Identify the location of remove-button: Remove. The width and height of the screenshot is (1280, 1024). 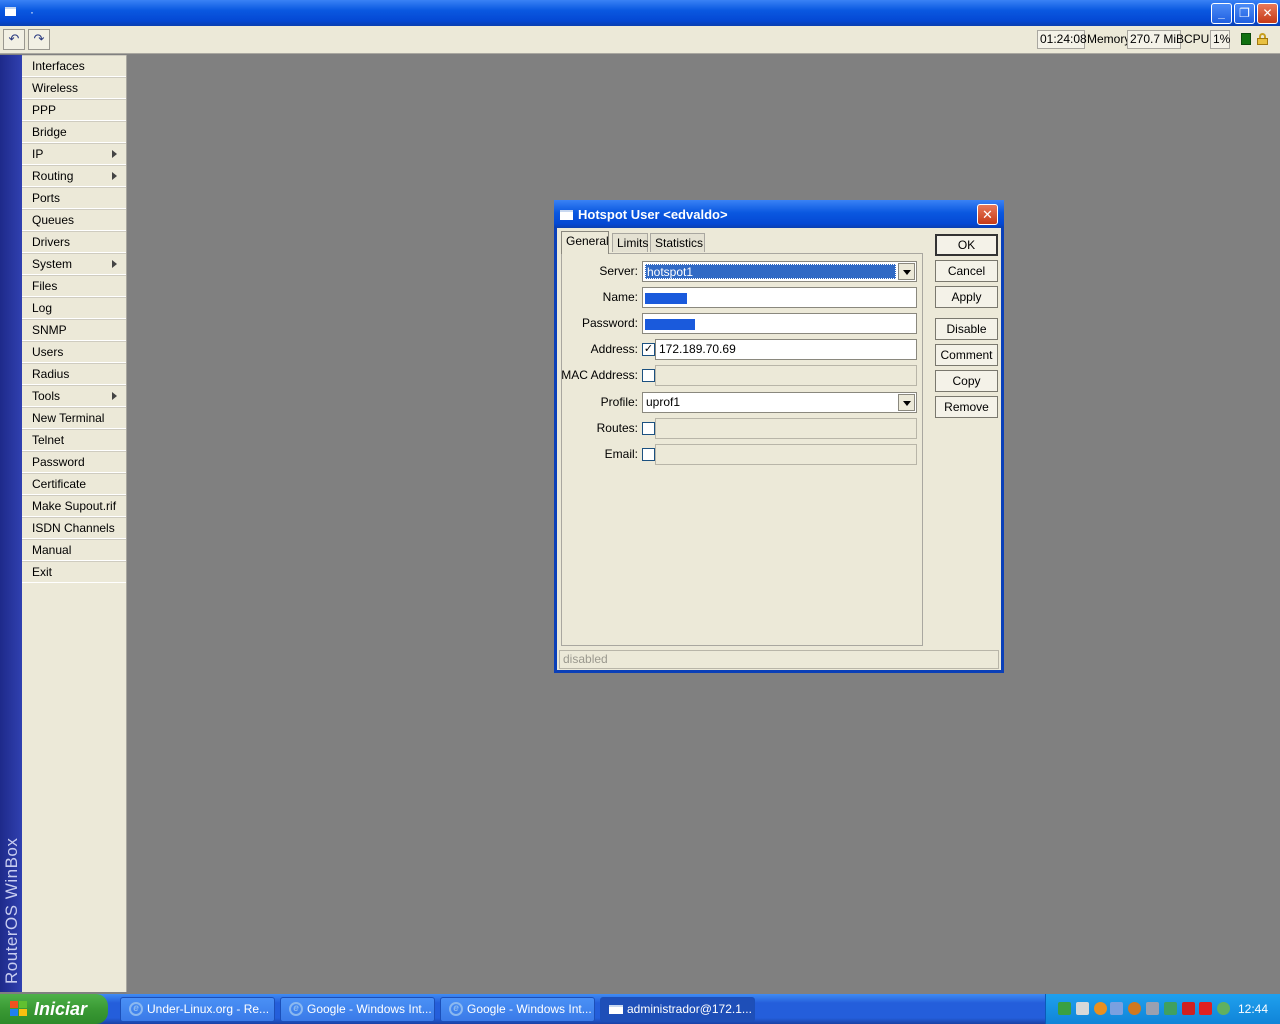
(966, 407).